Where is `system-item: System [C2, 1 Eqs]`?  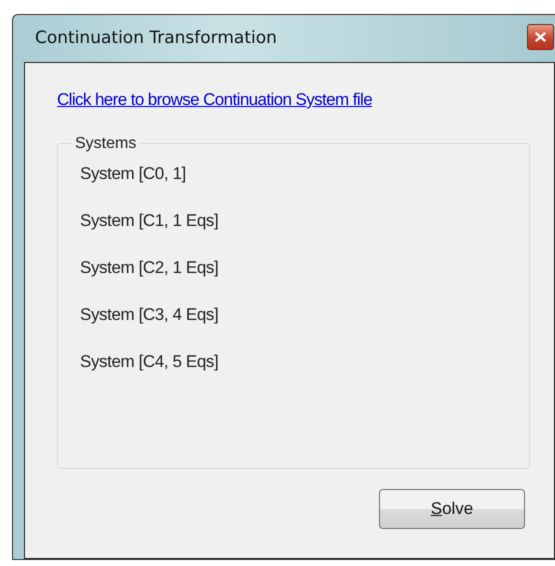
system-item: System [C2, 1 Eqs] is located at coordinates (149, 267).